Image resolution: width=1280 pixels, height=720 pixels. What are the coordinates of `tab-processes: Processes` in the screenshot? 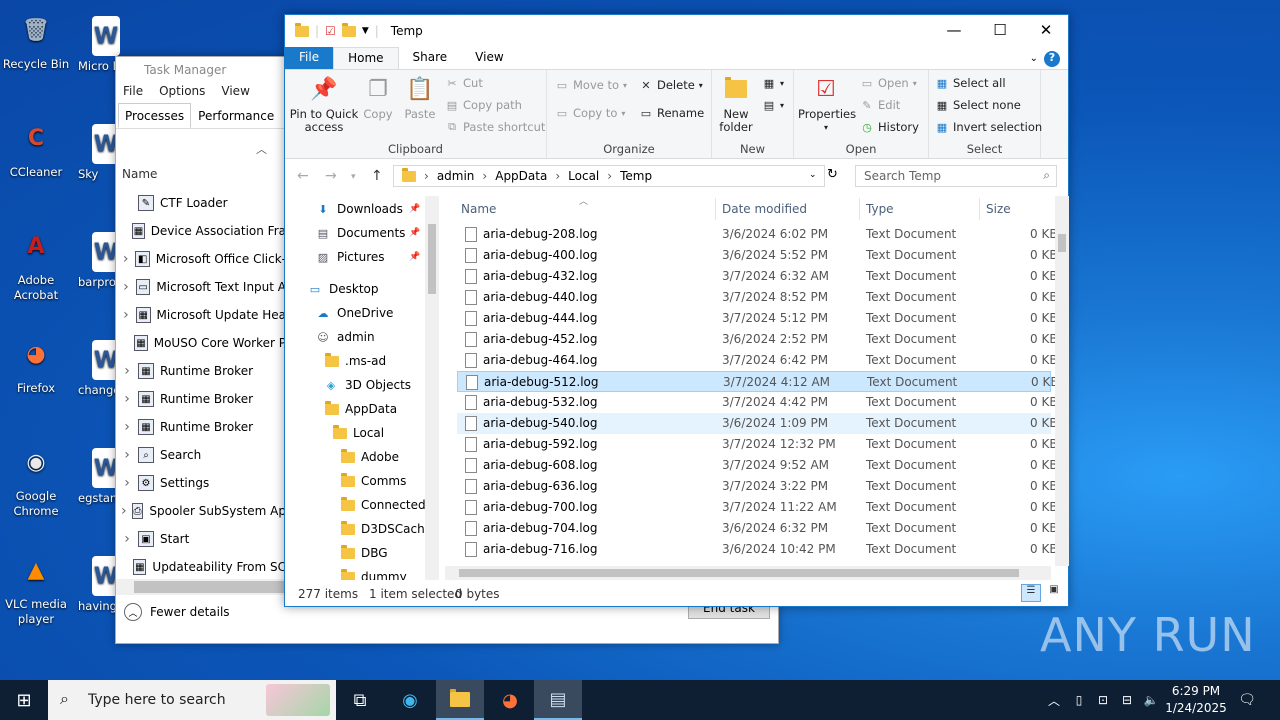 It's located at (155, 115).